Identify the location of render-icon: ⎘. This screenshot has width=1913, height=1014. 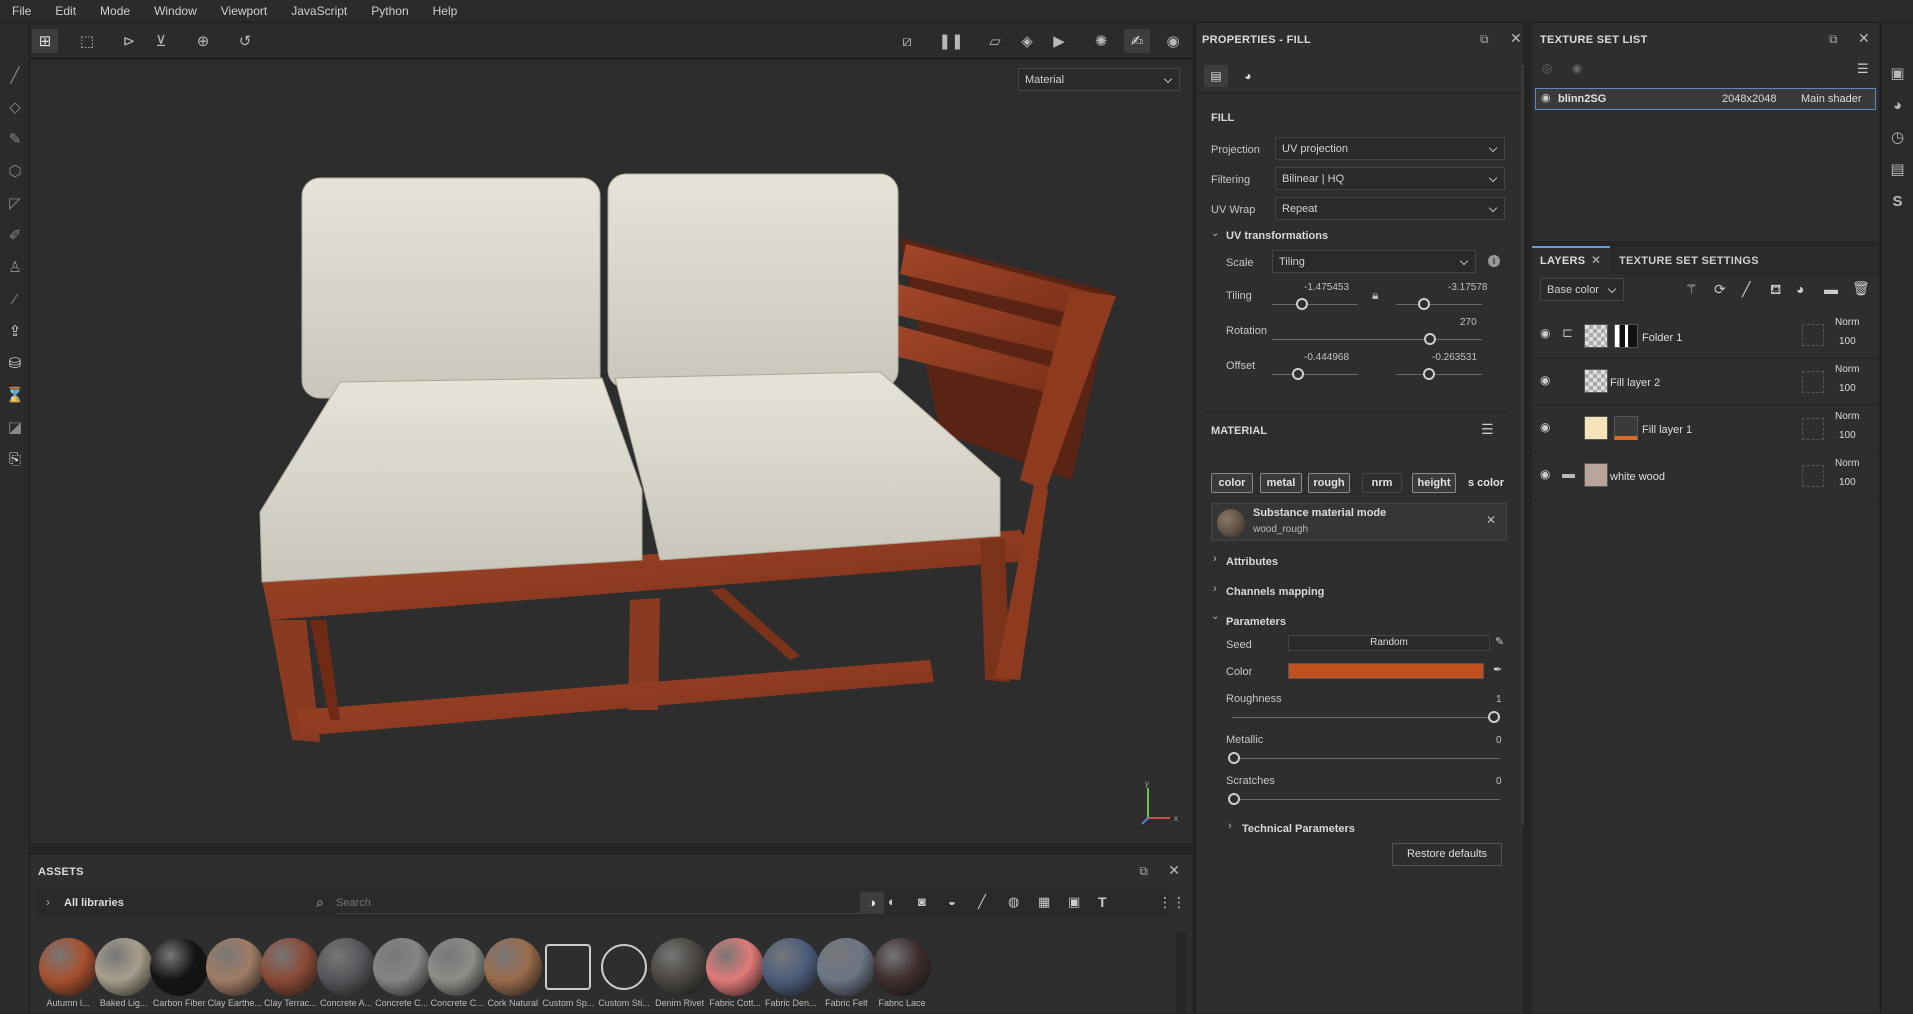
(15, 459).